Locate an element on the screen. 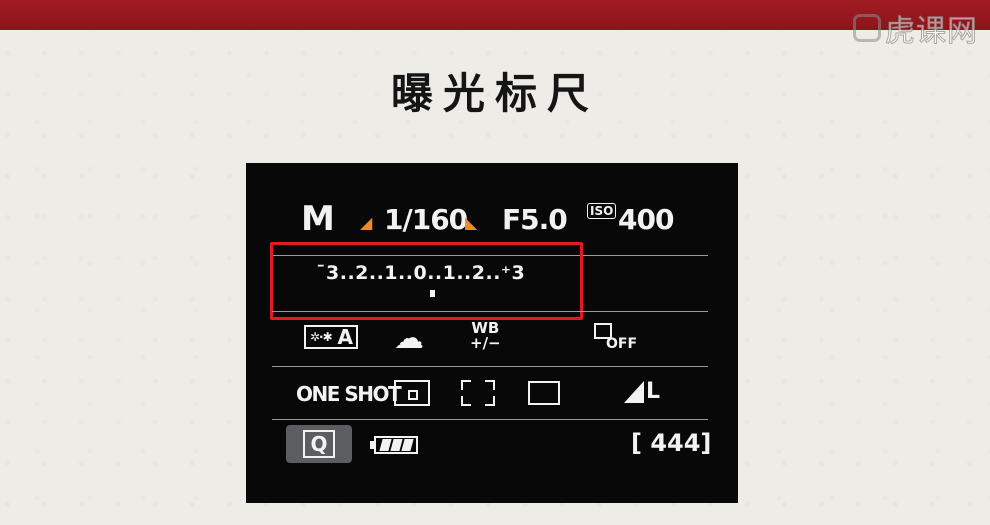 The height and width of the screenshot is (525, 990). quick-menu-button: Q is located at coordinates (319, 444).